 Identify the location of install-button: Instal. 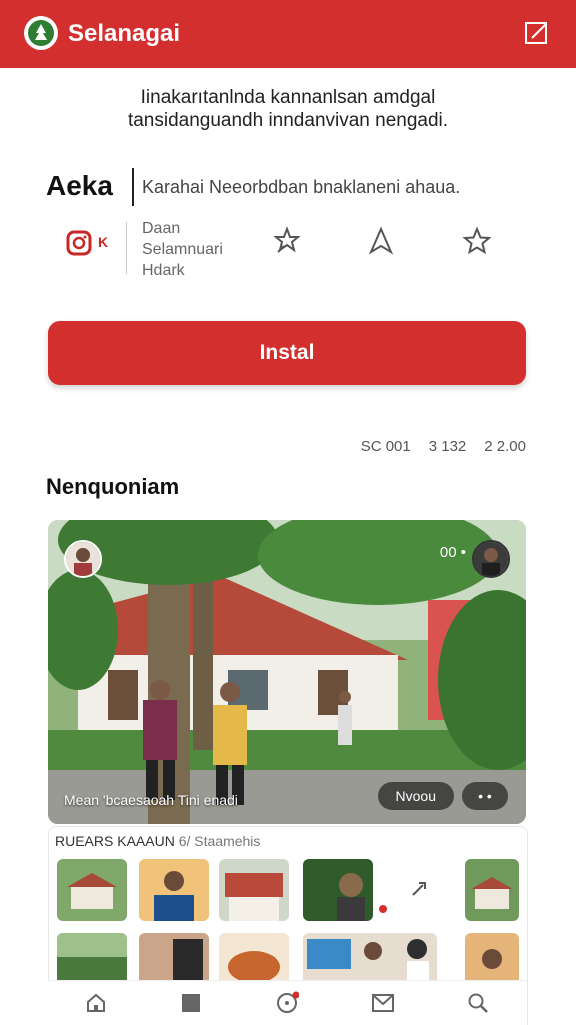
(287, 353).